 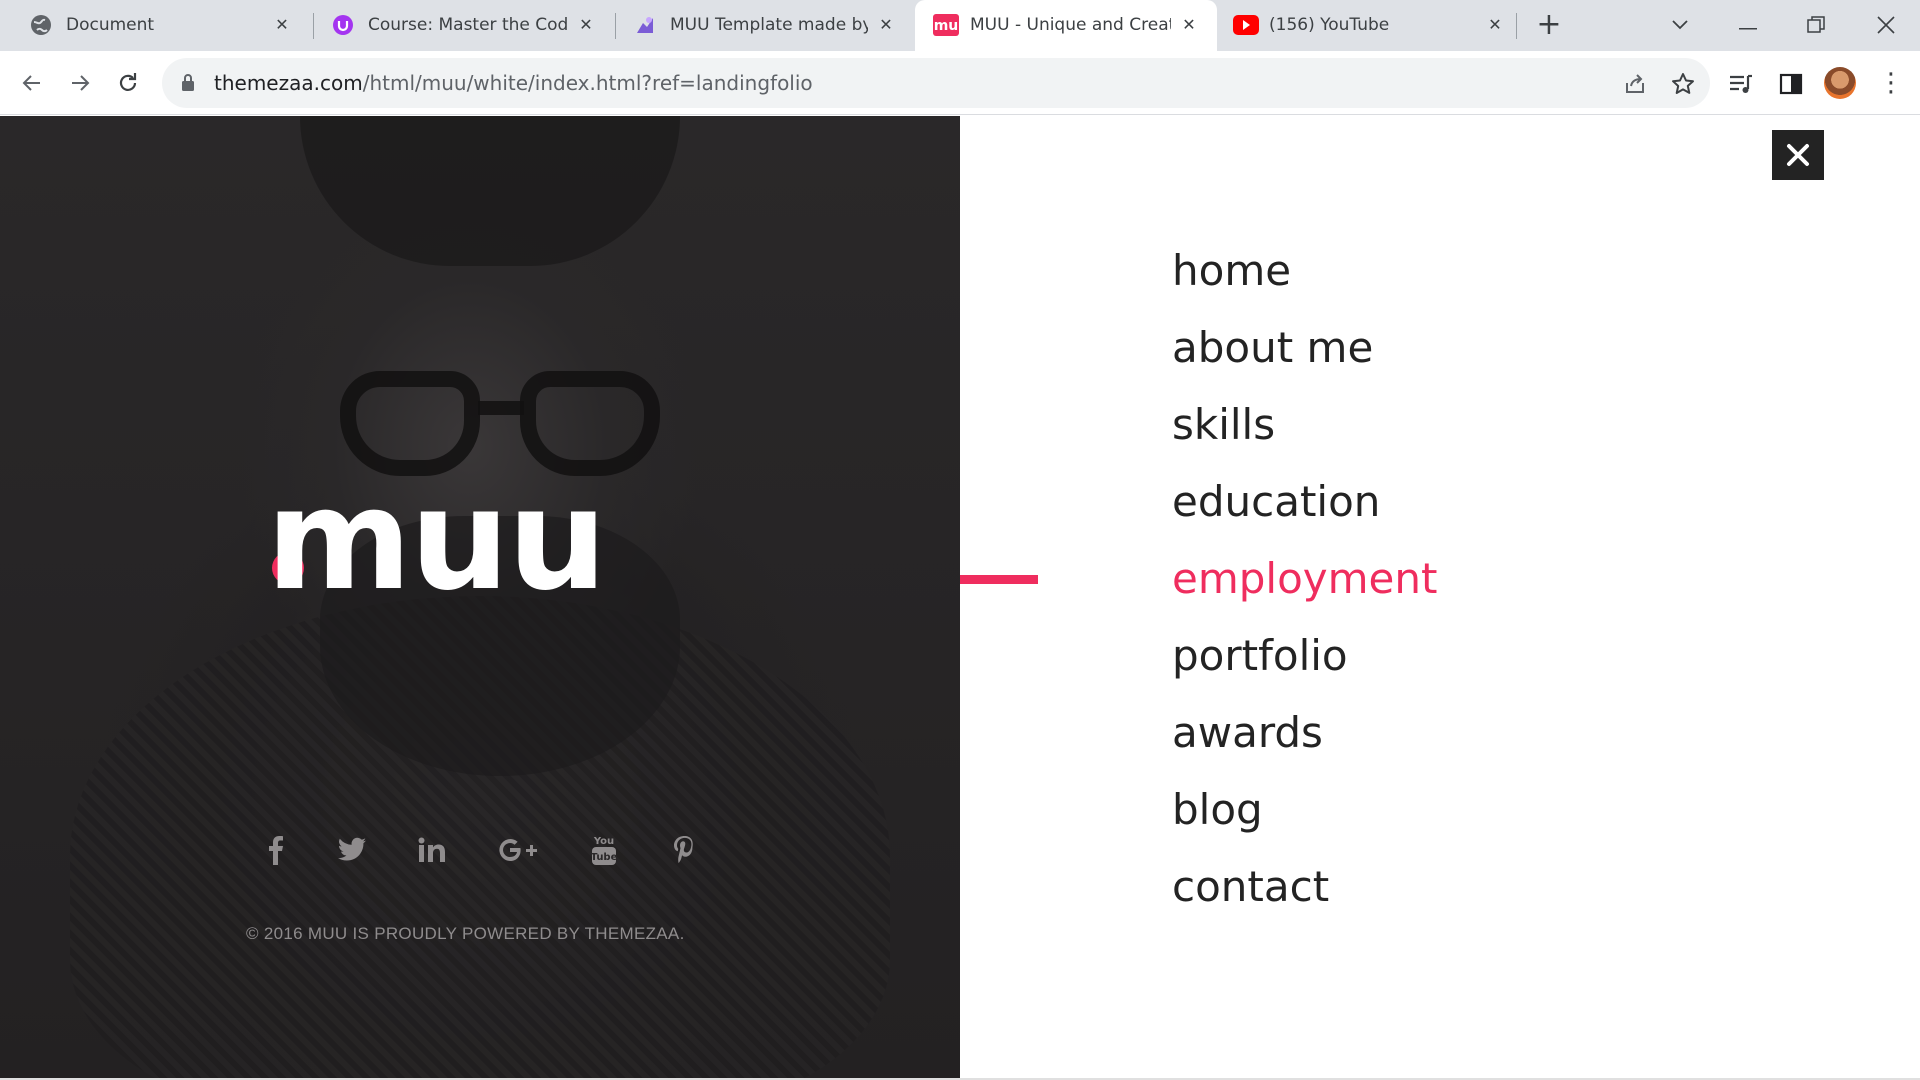 I want to click on google-plus-icon, so click(x=518, y=850).